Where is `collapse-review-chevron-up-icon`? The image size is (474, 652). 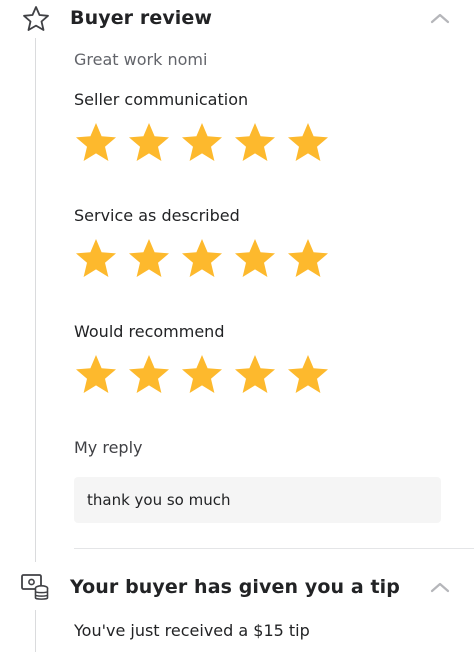
collapse-review-chevron-up-icon is located at coordinates (440, 18).